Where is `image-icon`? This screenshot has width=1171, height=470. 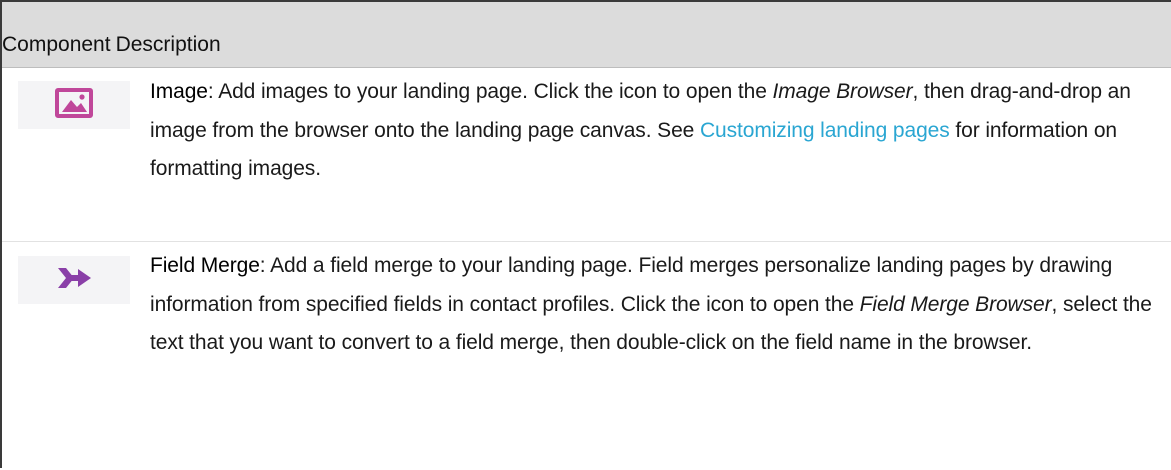
image-icon is located at coordinates (74, 105).